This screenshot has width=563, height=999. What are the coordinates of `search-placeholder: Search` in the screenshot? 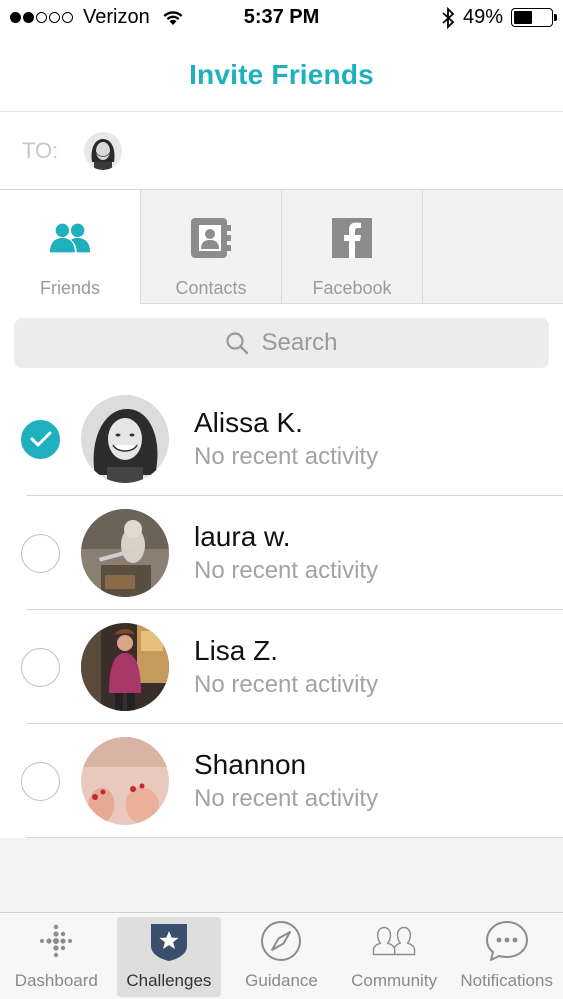 It's located at (299, 342).